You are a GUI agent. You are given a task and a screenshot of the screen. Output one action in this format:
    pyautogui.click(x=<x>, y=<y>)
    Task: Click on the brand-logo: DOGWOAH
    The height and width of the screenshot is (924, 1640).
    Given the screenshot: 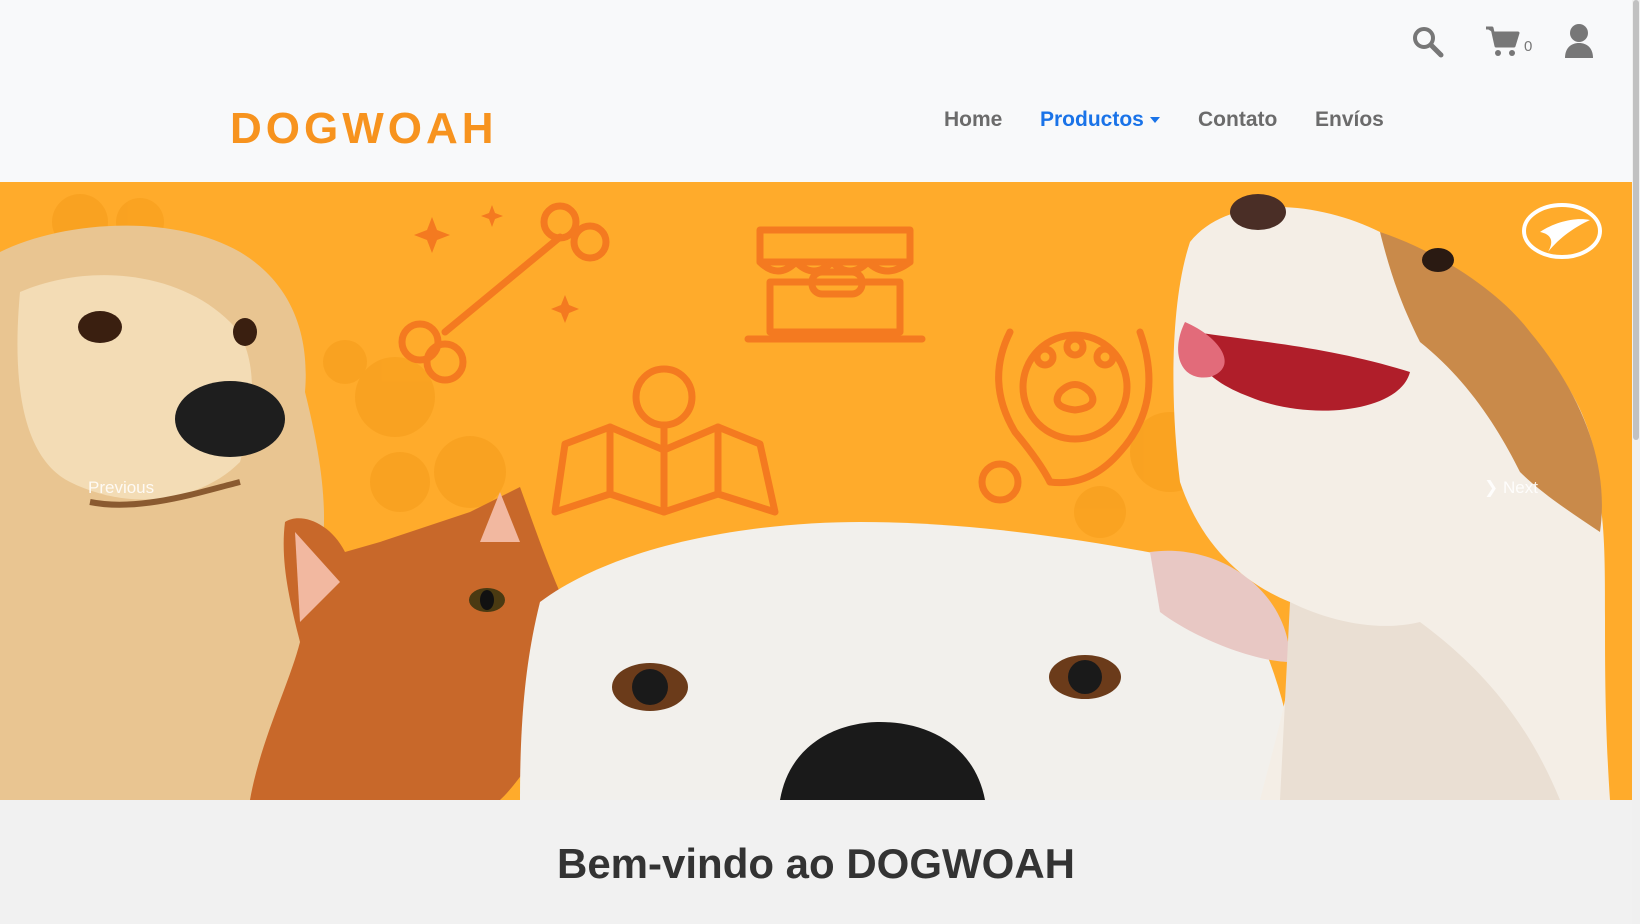 What is the action you would take?
    pyautogui.click(x=364, y=129)
    